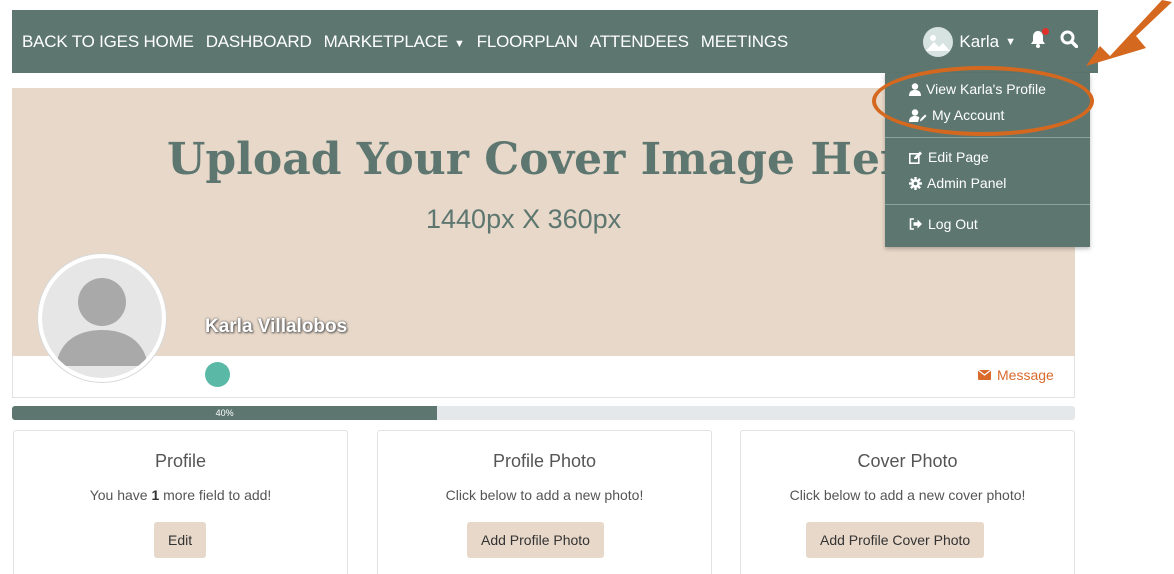 The width and height of the screenshot is (1174, 574). I want to click on gear-icon, so click(915, 183).